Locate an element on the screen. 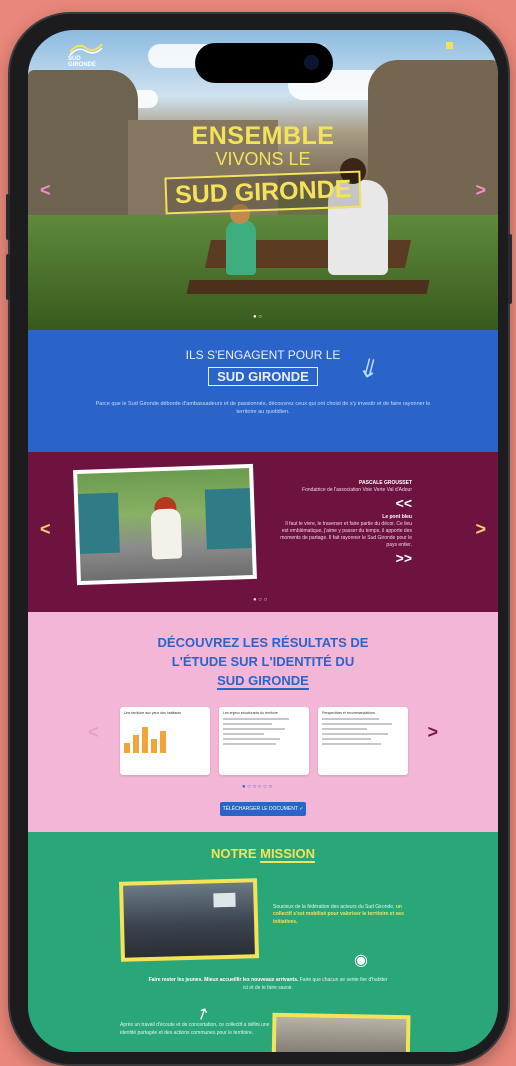 Image resolution: width=516 pixels, height=1066 pixels. child-figure is located at coordinates (241, 247).